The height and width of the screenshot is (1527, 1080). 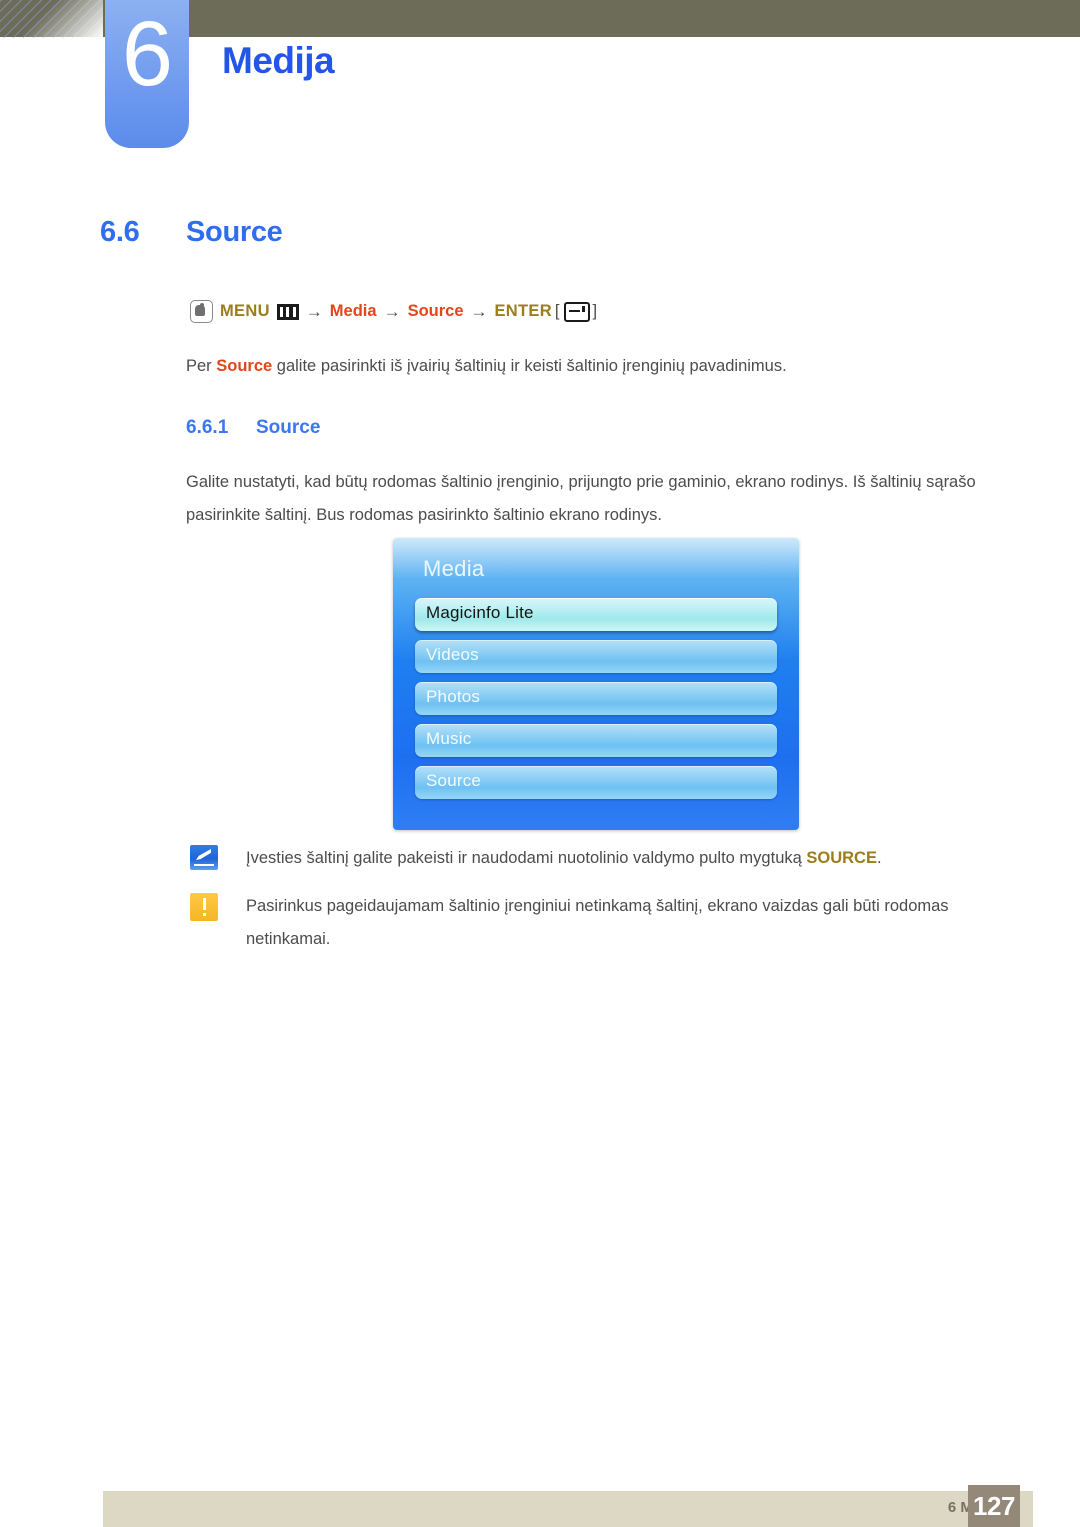 What do you see at coordinates (453, 696) in the screenshot?
I see `osd-item-label: Photos` at bounding box center [453, 696].